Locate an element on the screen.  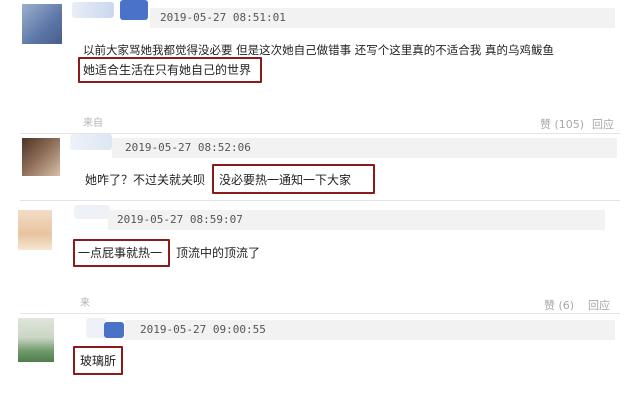
comment-timestamp: 2019-05-27 08:59:07 is located at coordinates (180, 219).